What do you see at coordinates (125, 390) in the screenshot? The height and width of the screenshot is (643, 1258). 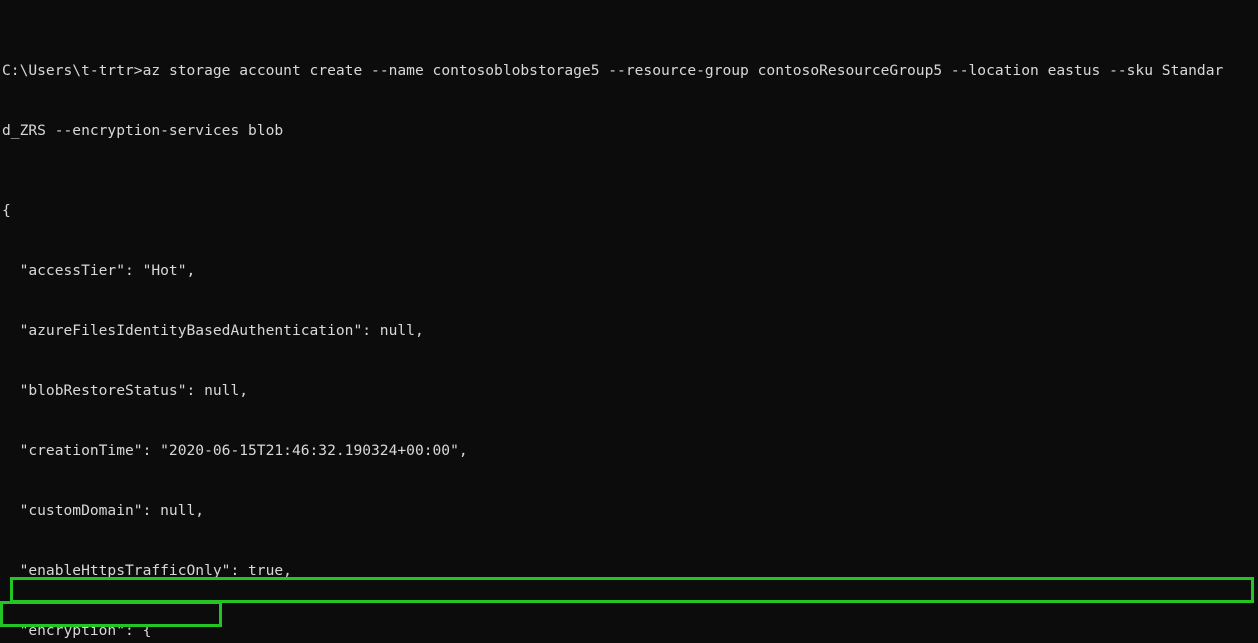 I see `output-line: "blobRestoreStatus": null,` at bounding box center [125, 390].